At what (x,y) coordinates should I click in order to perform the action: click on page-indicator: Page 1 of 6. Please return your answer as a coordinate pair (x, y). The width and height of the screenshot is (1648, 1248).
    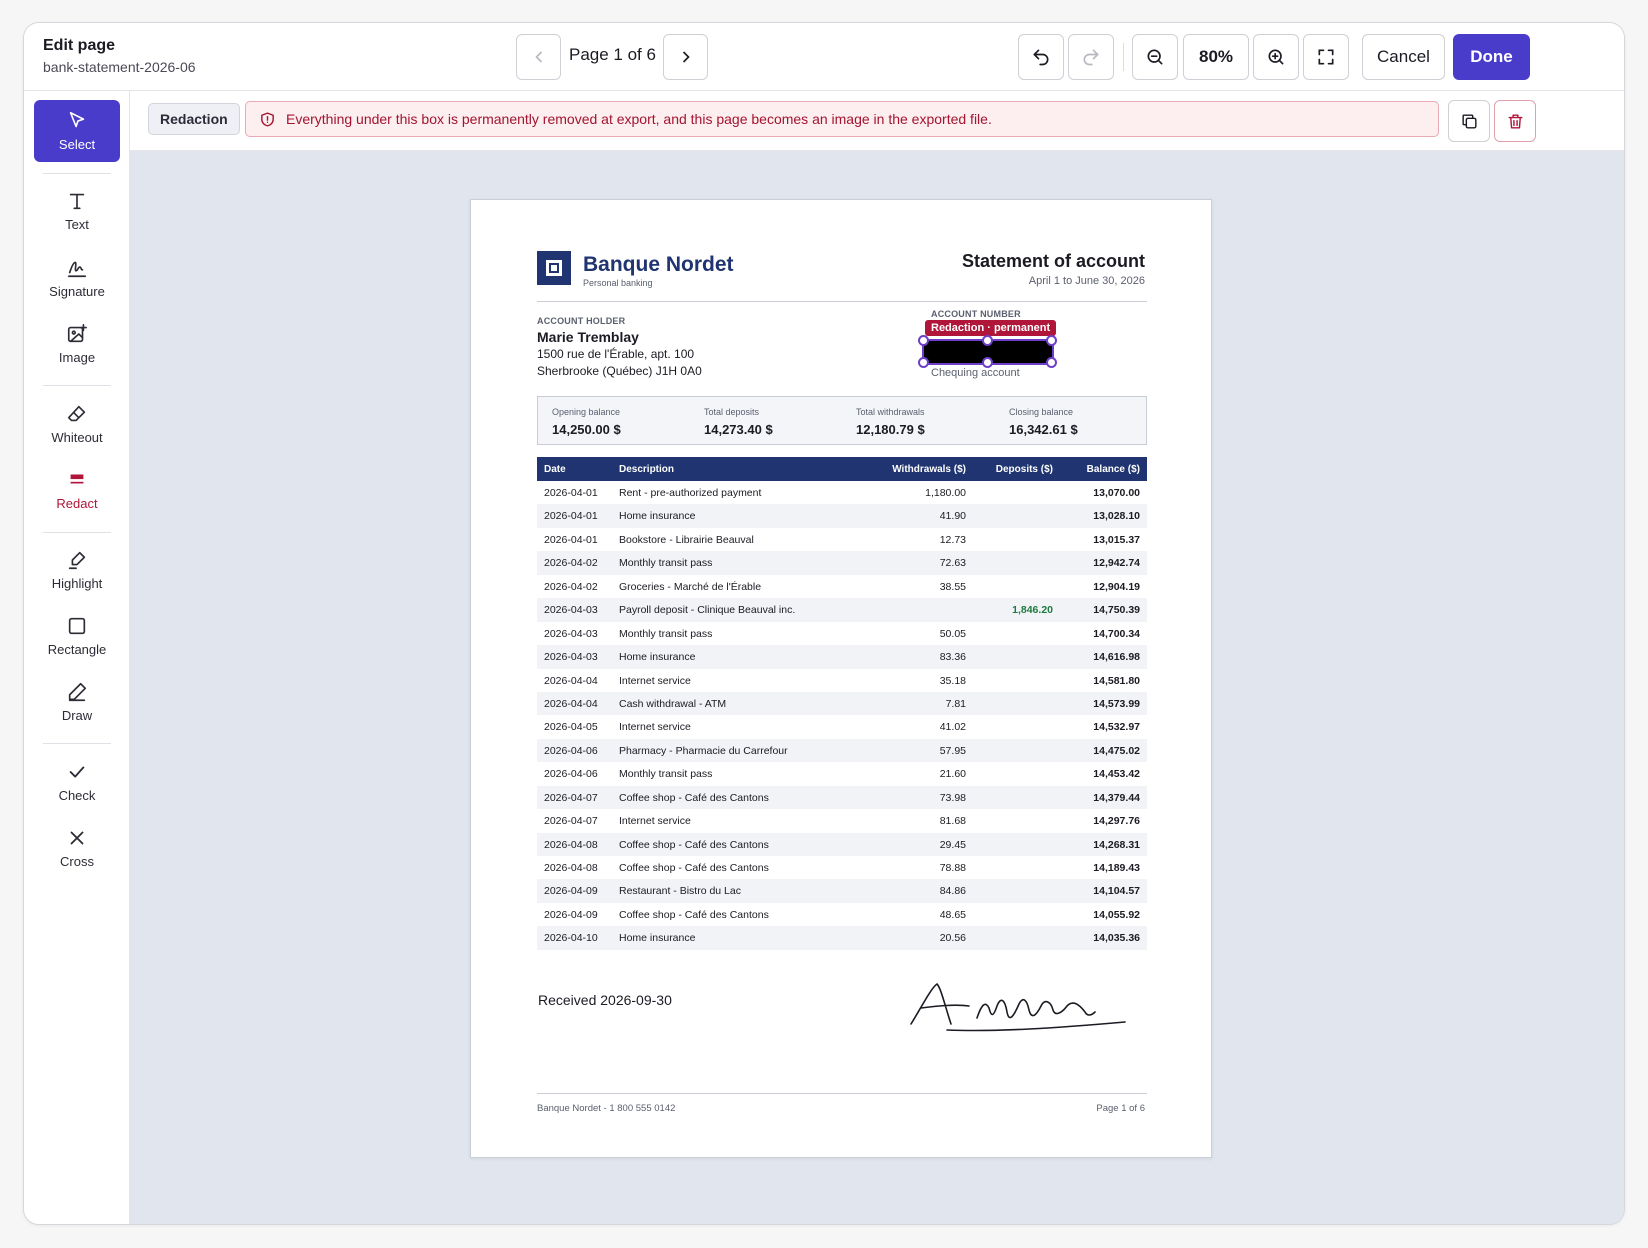
    Looking at the image, I should click on (612, 54).